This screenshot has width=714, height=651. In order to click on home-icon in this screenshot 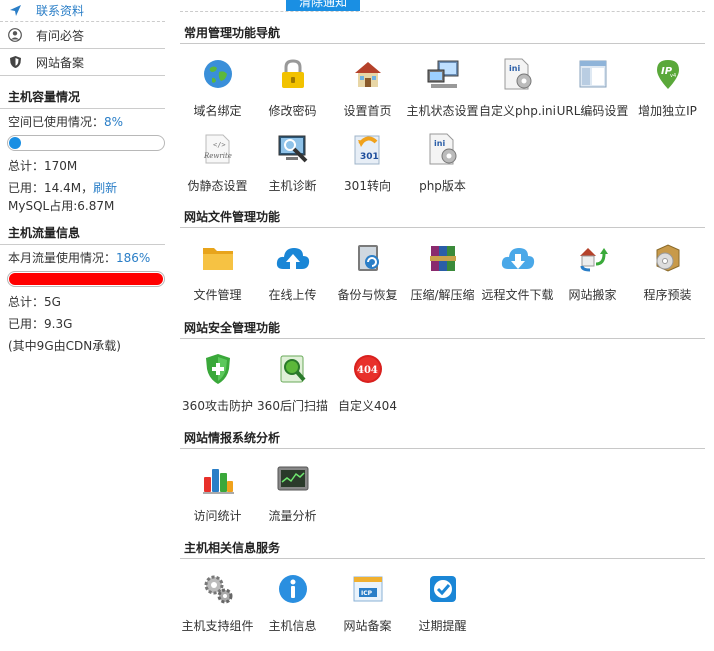, I will do `click(368, 74)`.